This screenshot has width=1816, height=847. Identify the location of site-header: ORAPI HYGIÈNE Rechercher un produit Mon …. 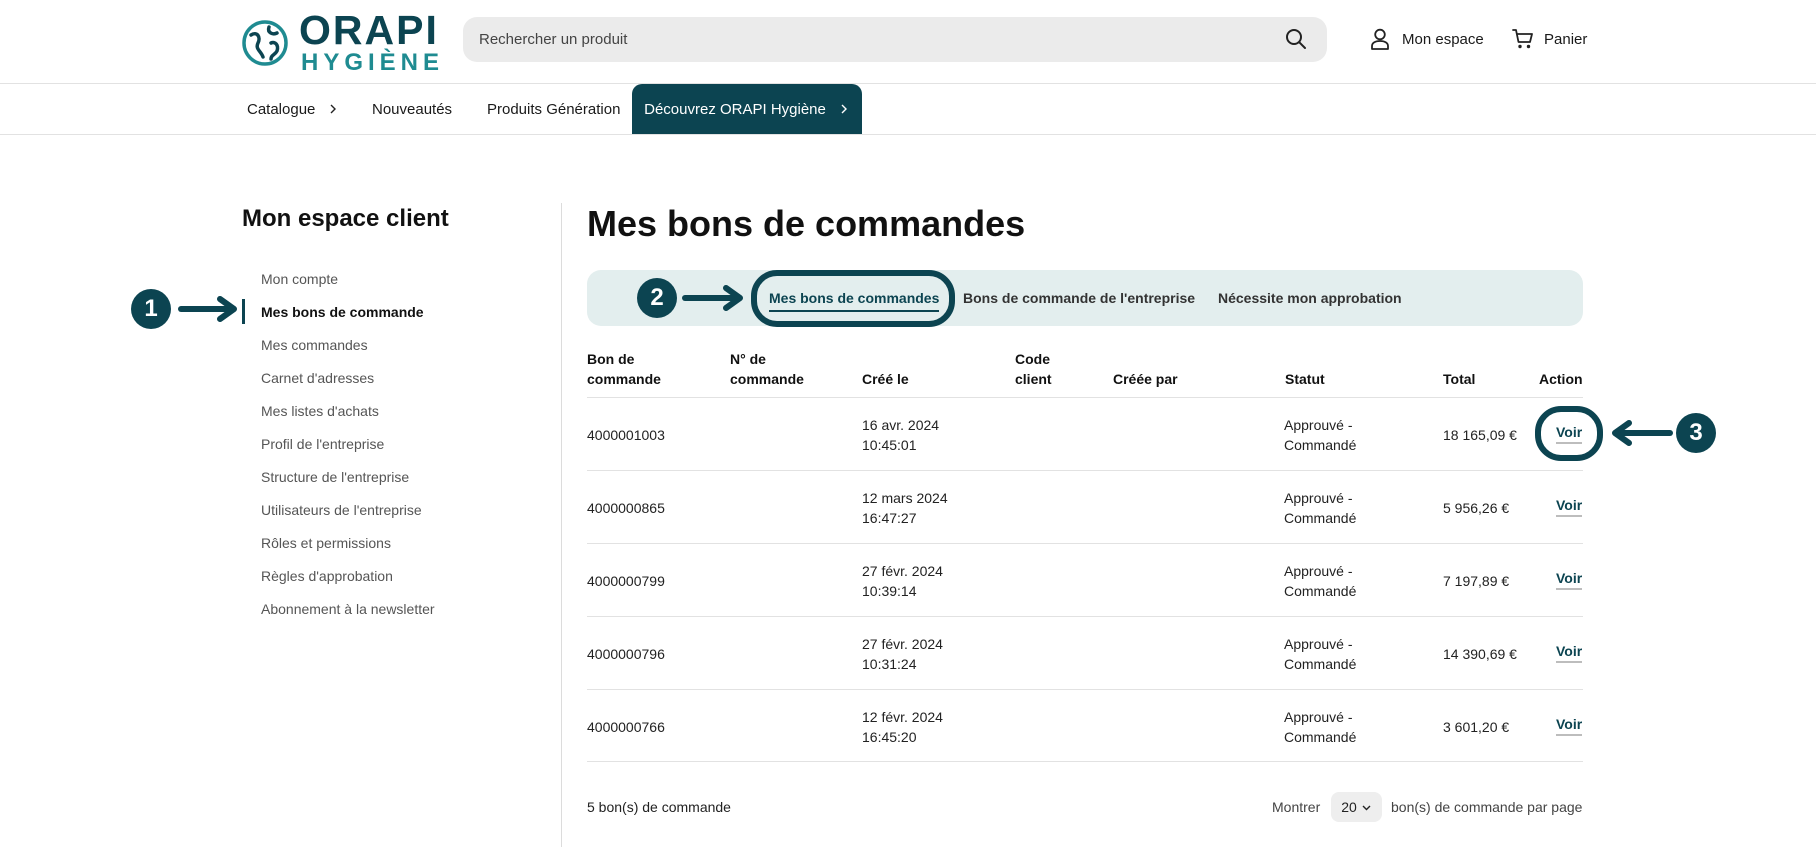
(908, 42).